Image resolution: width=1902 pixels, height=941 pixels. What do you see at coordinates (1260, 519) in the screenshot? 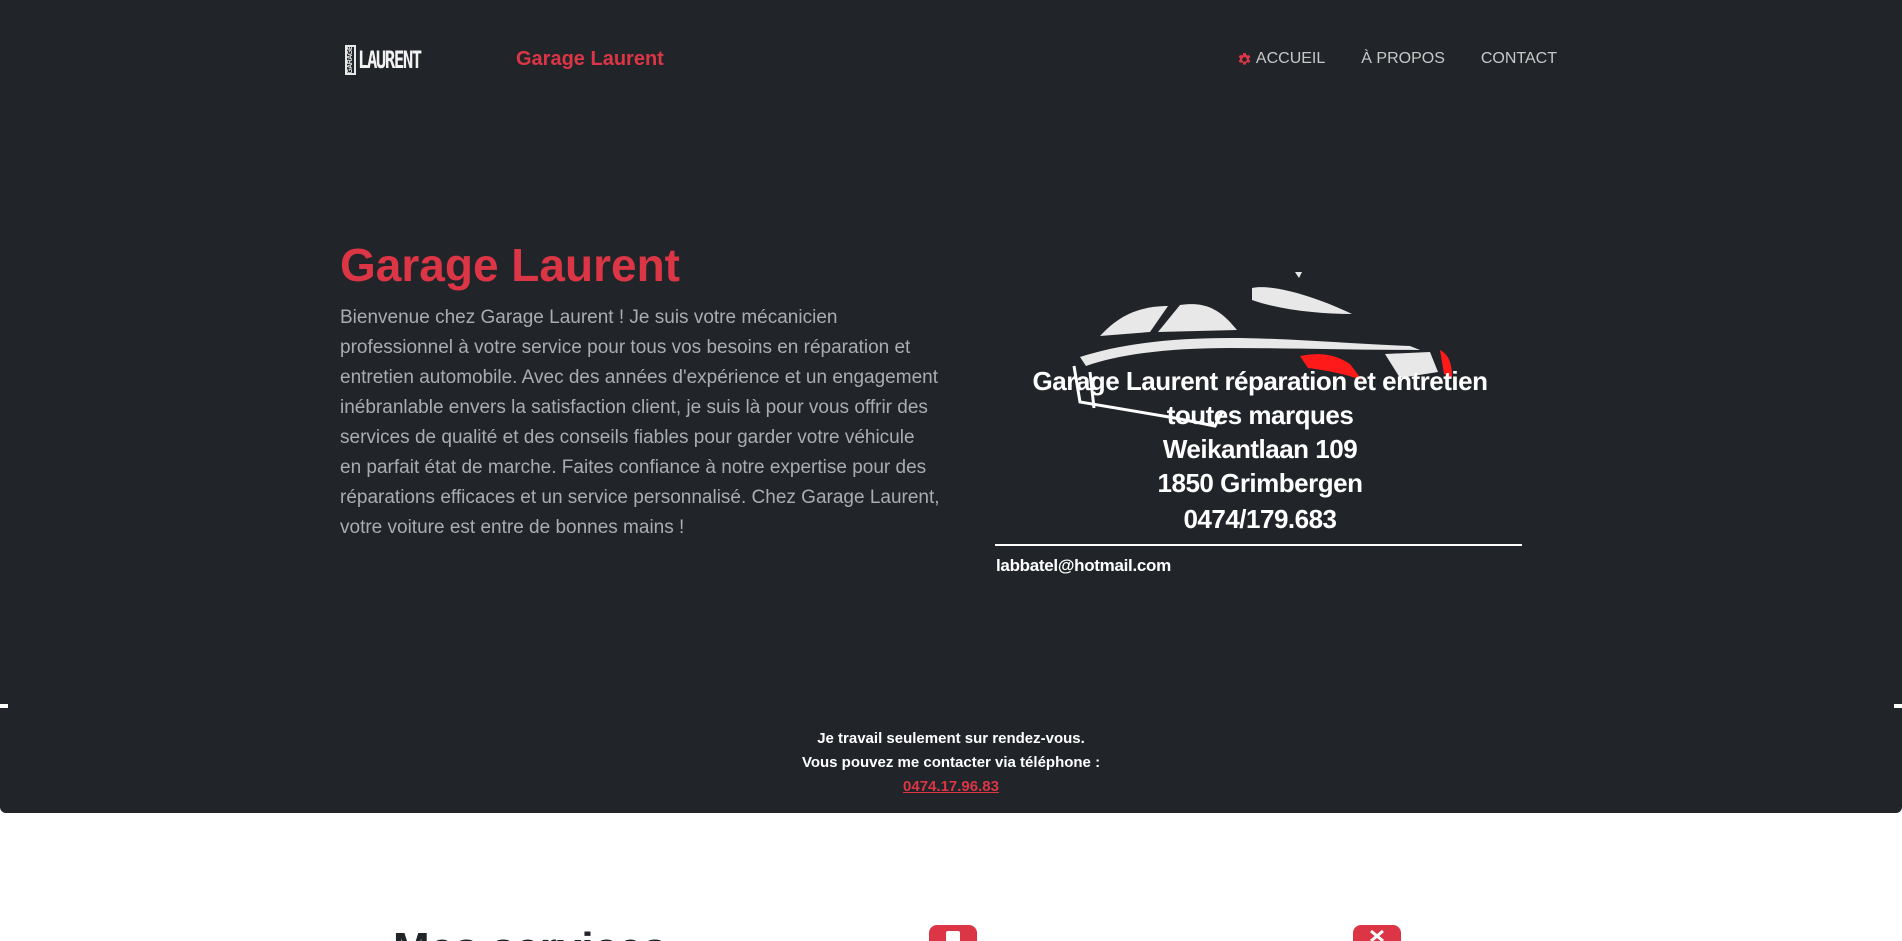
I see `card-line-5: 0474/179.683` at bounding box center [1260, 519].